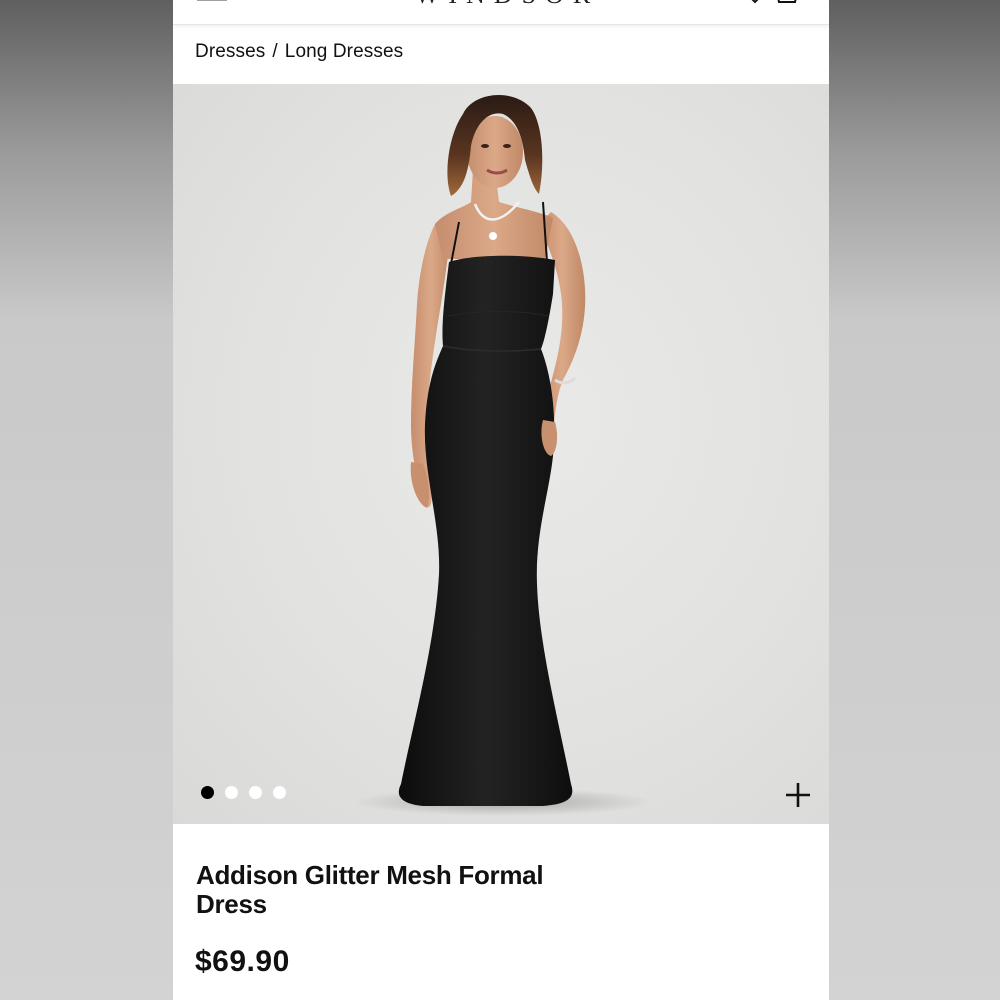 This screenshot has width=1000, height=1000. I want to click on breadcrumb-long-dresses: Long Dresses, so click(344, 51).